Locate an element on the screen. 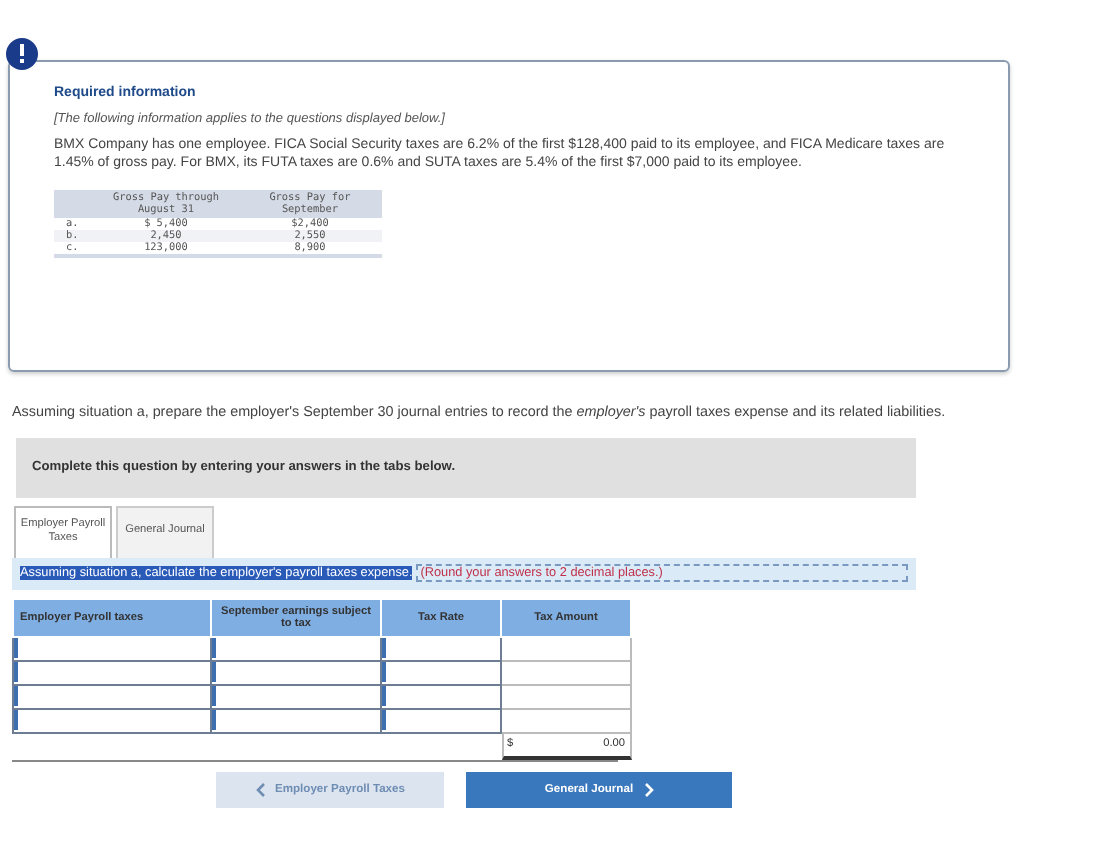  chevron-right-icon is located at coordinates (648, 789).